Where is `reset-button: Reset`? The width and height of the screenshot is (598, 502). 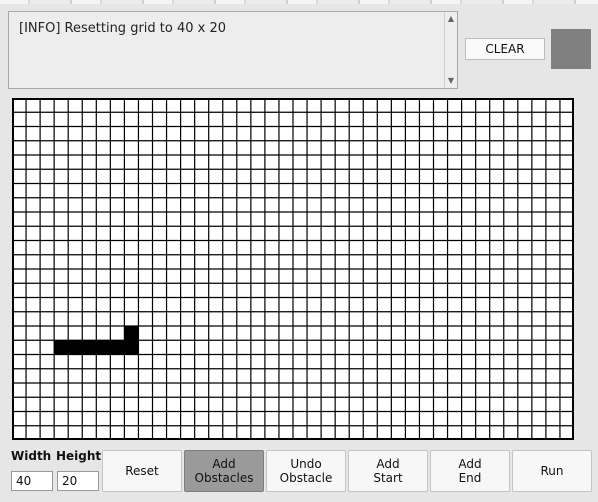 reset-button: Reset is located at coordinates (142, 471).